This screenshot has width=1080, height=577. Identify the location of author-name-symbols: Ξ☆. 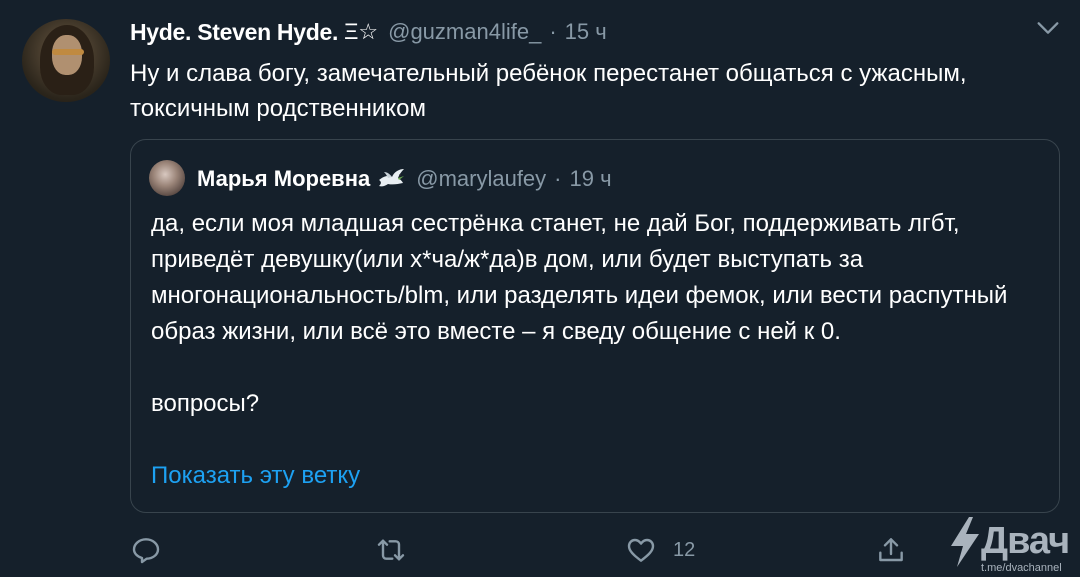
(361, 31).